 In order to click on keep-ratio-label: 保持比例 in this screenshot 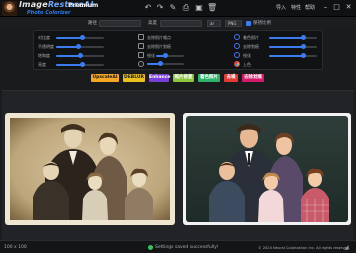, I will do `click(262, 23)`.